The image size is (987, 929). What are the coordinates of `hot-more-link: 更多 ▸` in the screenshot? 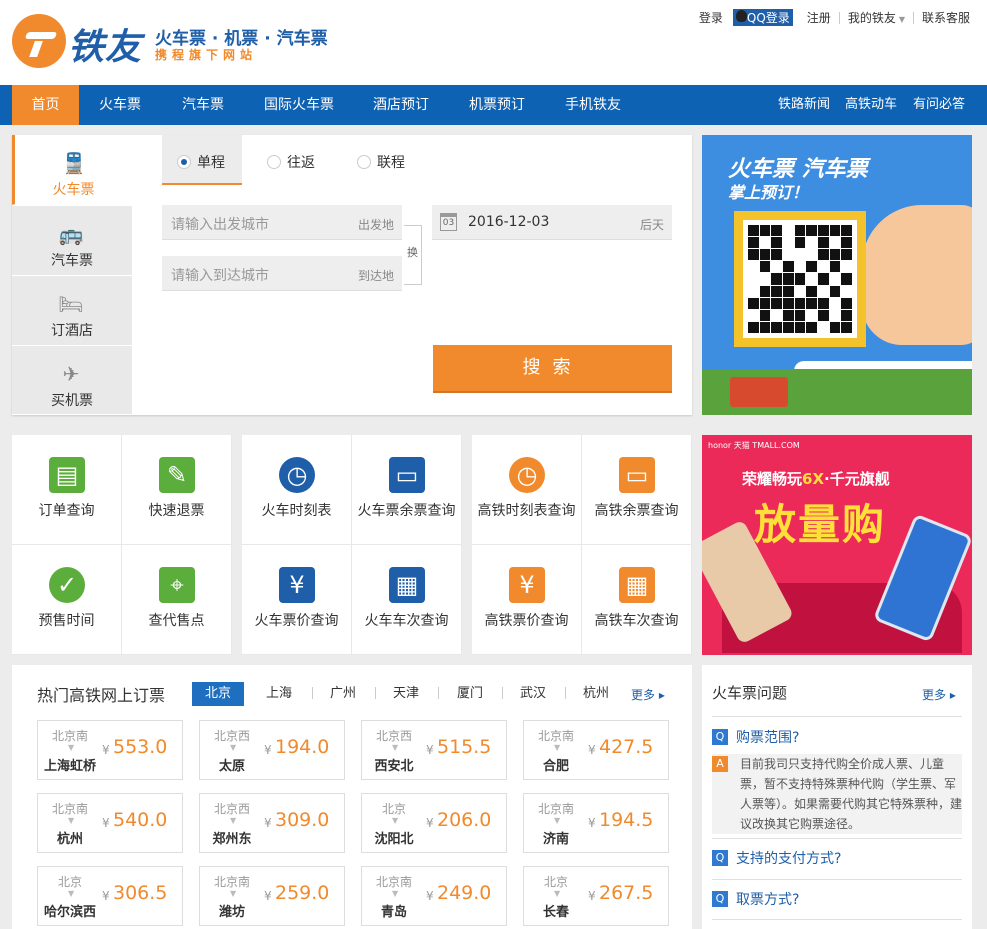 It's located at (648, 694).